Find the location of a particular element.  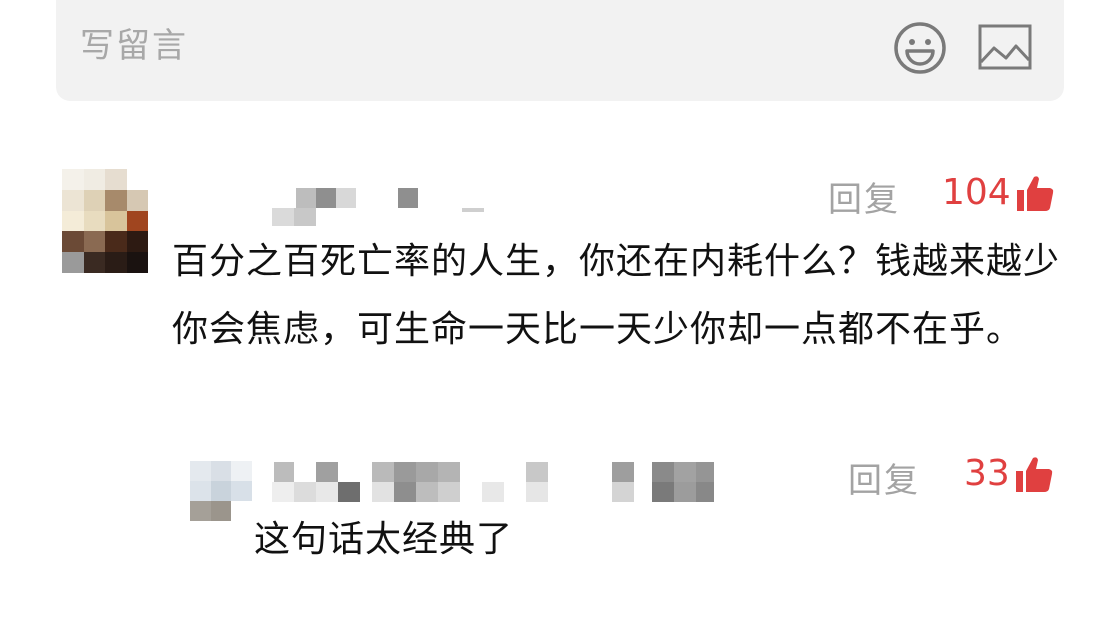

reply-actions: 回复 33 is located at coordinates (950, 477).